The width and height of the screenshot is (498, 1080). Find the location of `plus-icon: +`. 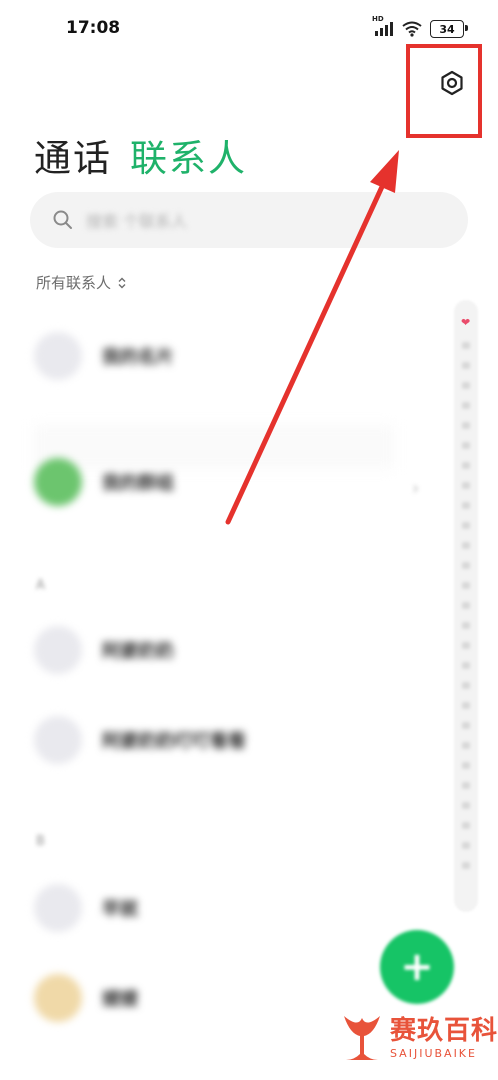

plus-icon: + is located at coordinates (417, 967).